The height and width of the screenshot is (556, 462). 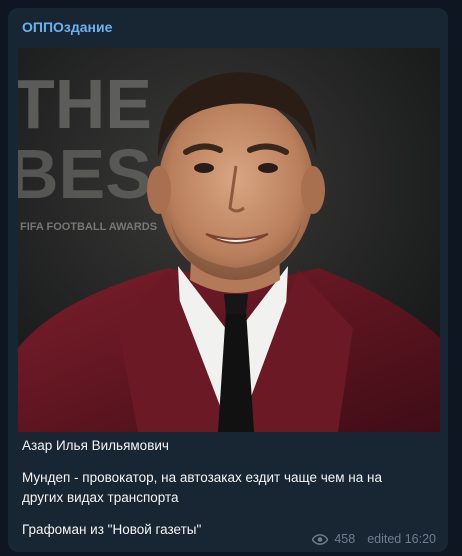 What do you see at coordinates (100, 497) in the screenshot?
I see `caption-line-description-cont: других видах транспорта` at bounding box center [100, 497].